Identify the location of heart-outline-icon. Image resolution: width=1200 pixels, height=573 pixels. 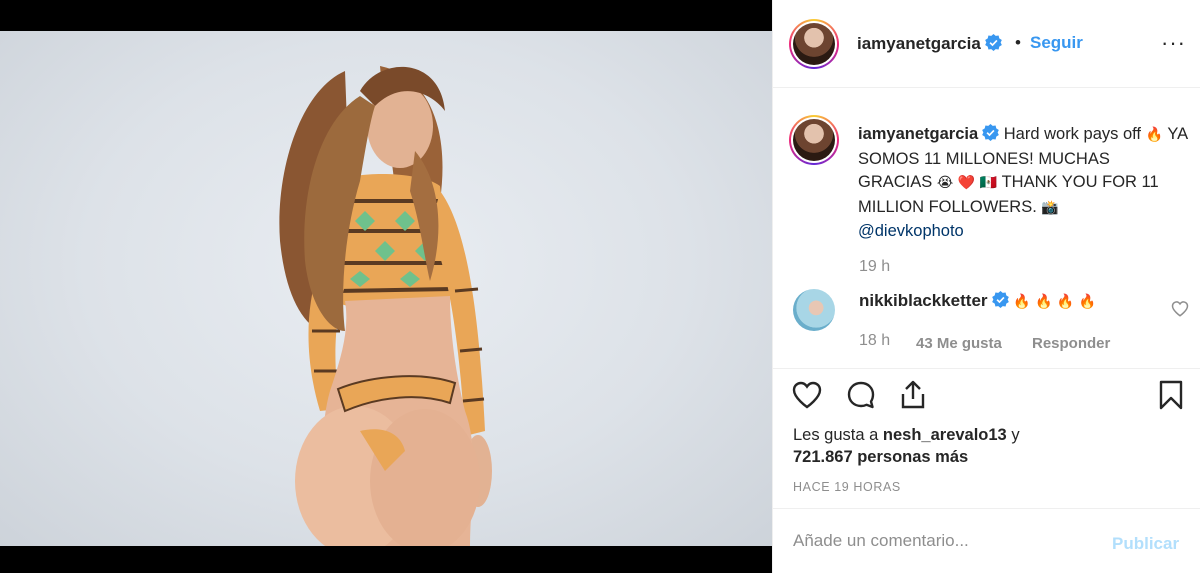
(807, 395).